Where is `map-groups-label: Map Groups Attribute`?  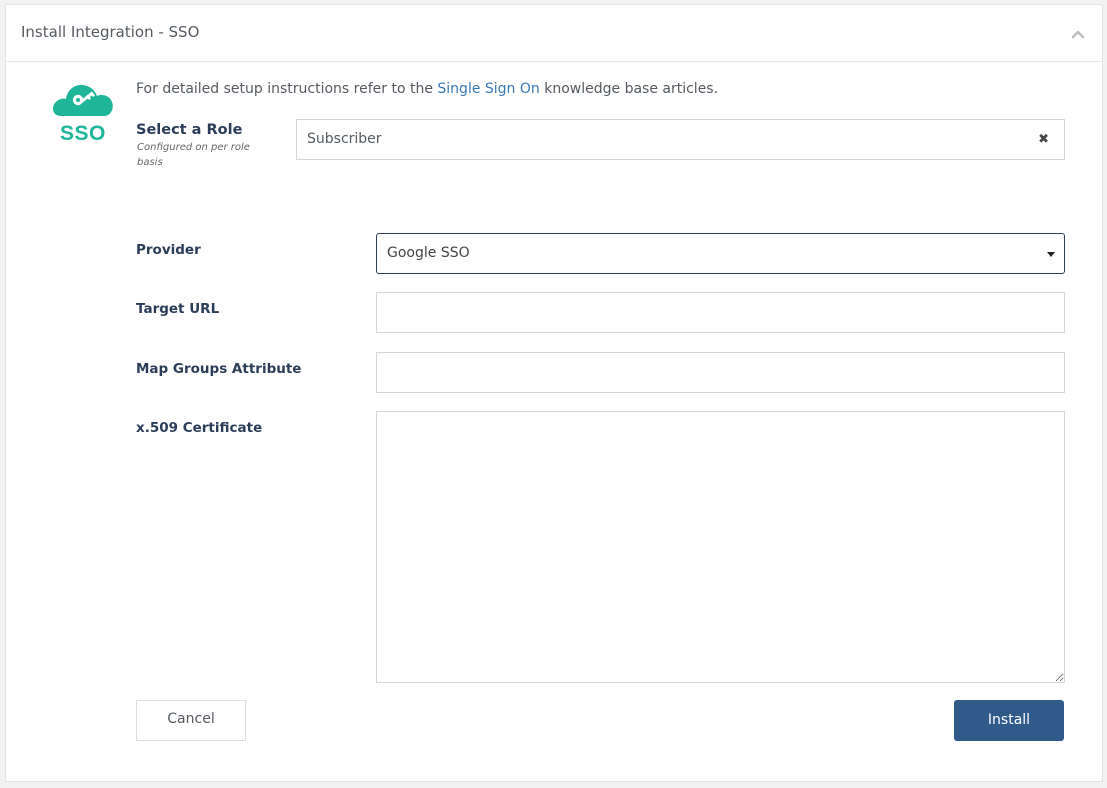 map-groups-label: Map Groups Attribute is located at coordinates (219, 369).